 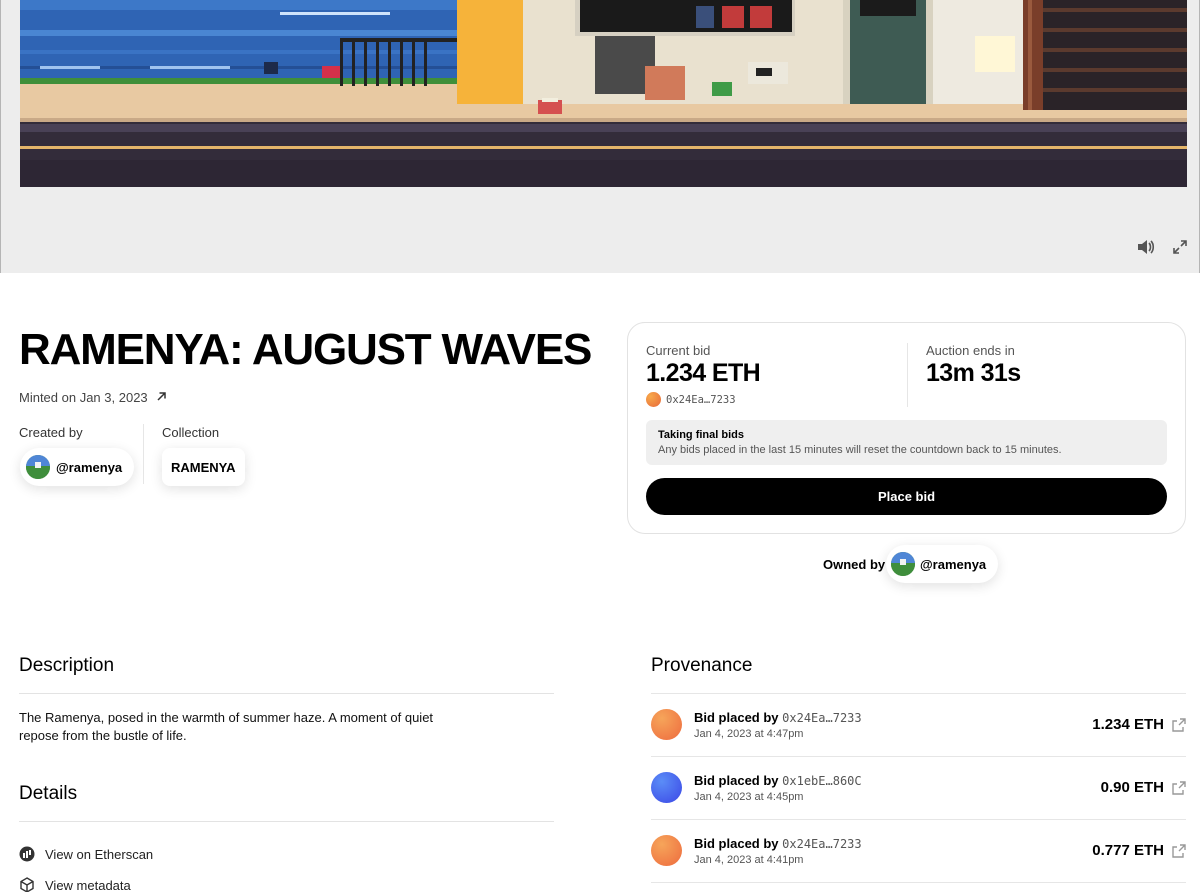 I want to click on owner-chip: @ramenya, so click(x=942, y=564).